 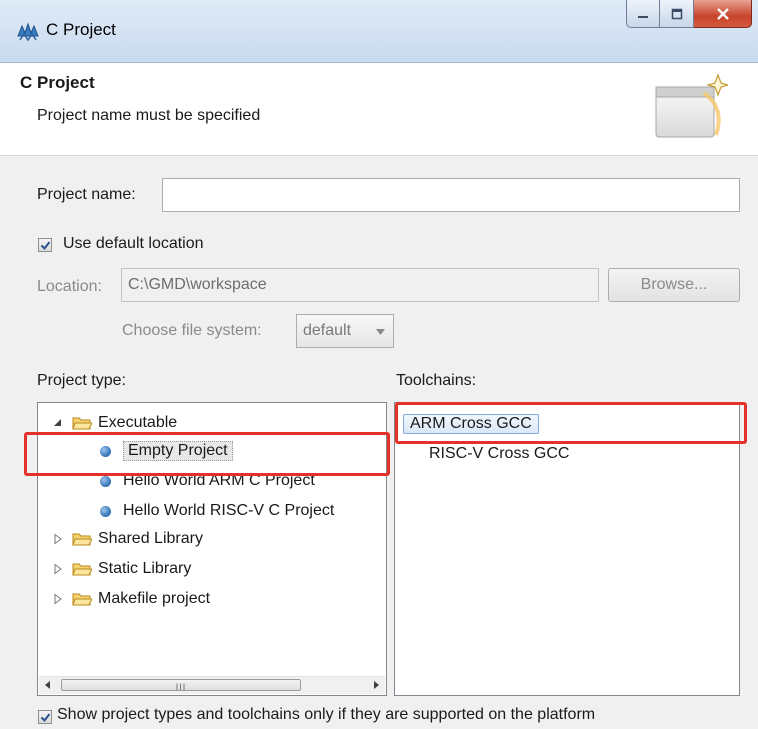 I want to click on highlight-box-empty-project, so click(x=207, y=454).